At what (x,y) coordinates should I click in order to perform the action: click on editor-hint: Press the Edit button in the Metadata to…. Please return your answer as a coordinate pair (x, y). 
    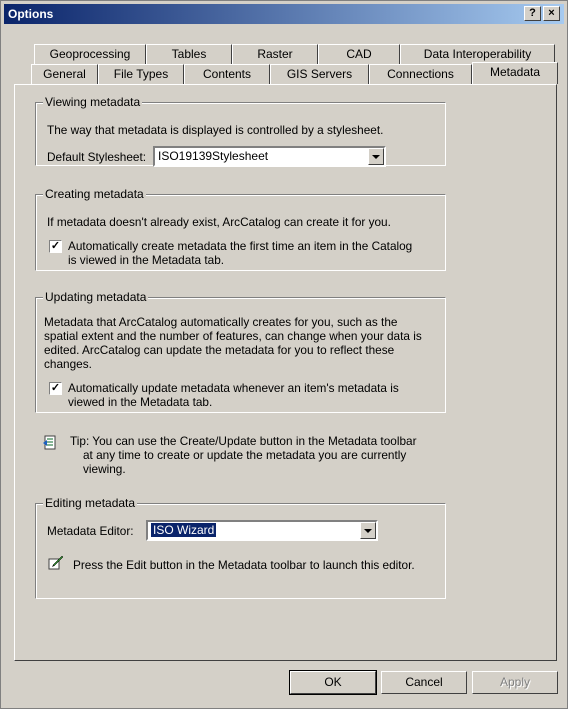
    Looking at the image, I should click on (244, 565).